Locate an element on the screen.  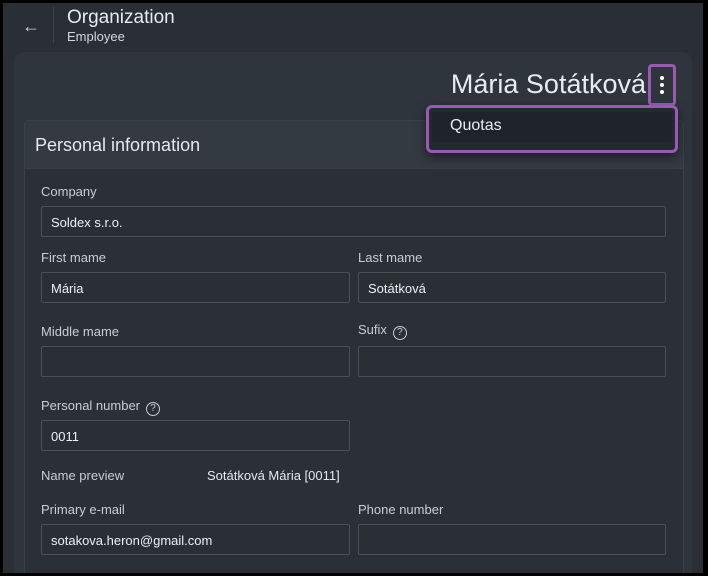
suffix-label-text: Sufix is located at coordinates (372, 329).